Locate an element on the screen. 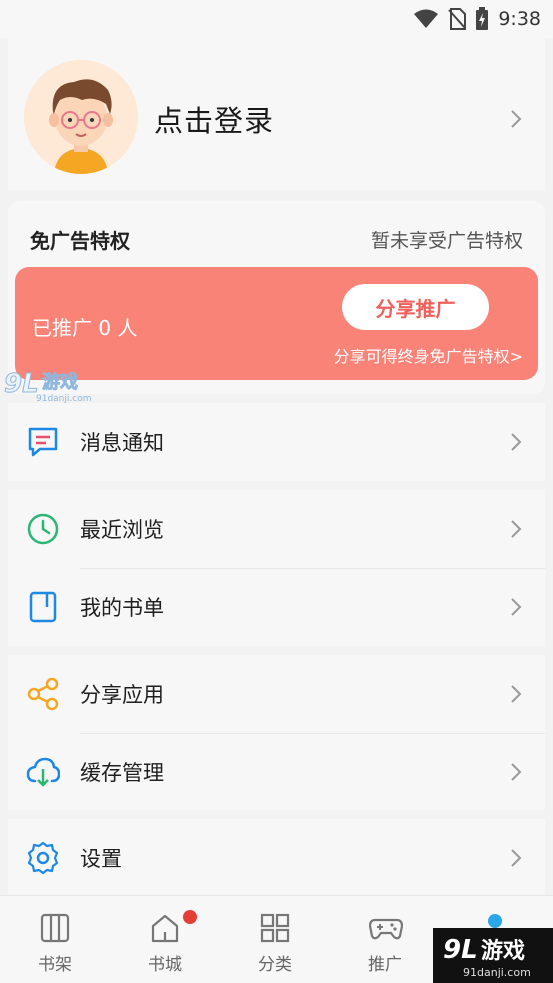  gear-icon is located at coordinates (43, 858).